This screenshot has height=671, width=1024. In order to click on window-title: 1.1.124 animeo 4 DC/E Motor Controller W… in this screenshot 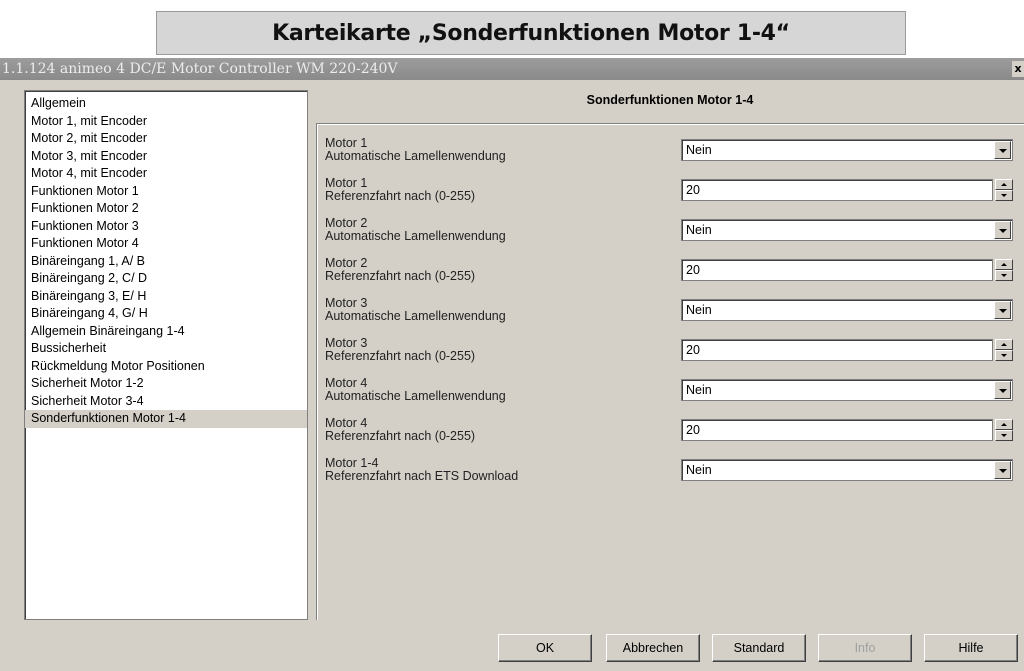, I will do `click(200, 69)`.